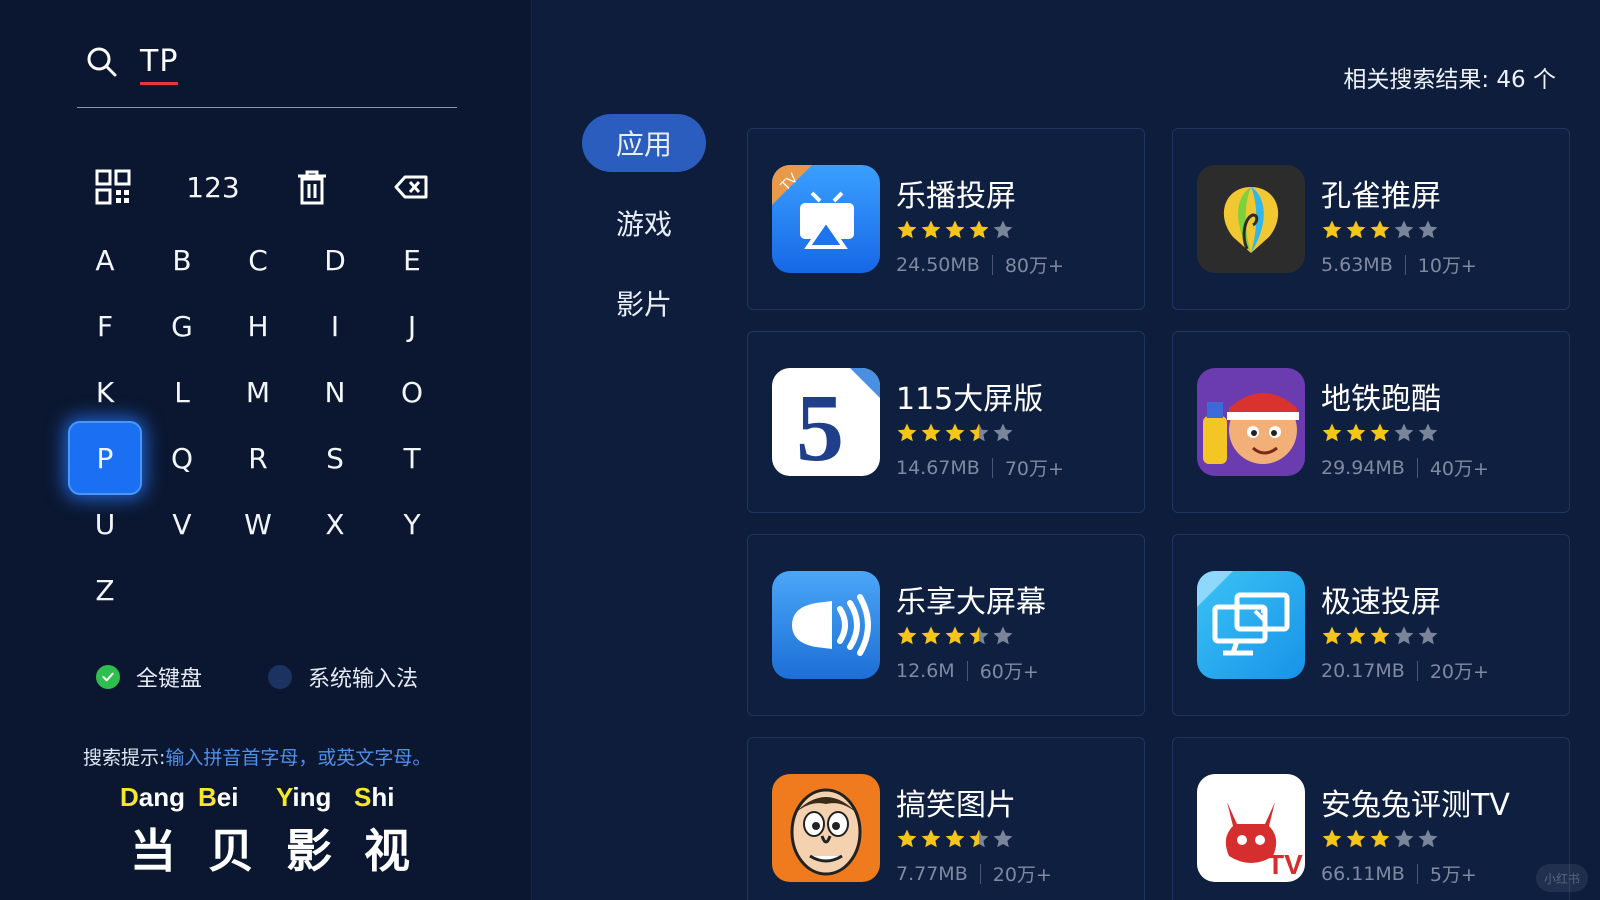 This screenshot has height=900, width=1600. What do you see at coordinates (412, 260) in the screenshot?
I see `key-e: E` at bounding box center [412, 260].